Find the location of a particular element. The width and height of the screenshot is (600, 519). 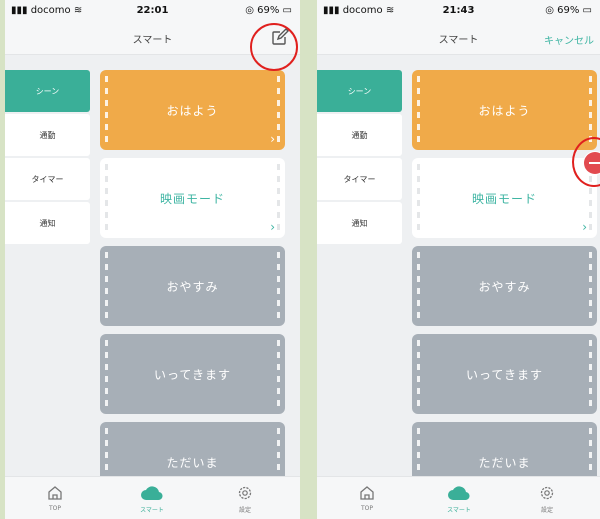

scene-card-ohayou: おはよう › is located at coordinates (192, 110).